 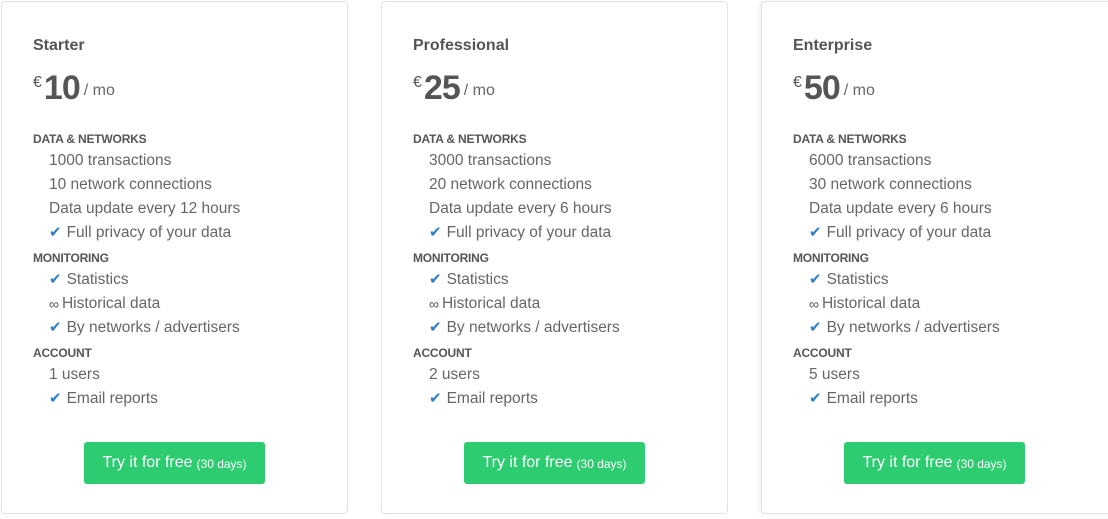 I want to click on plan-price: € 50 / mo, so click(x=834, y=88).